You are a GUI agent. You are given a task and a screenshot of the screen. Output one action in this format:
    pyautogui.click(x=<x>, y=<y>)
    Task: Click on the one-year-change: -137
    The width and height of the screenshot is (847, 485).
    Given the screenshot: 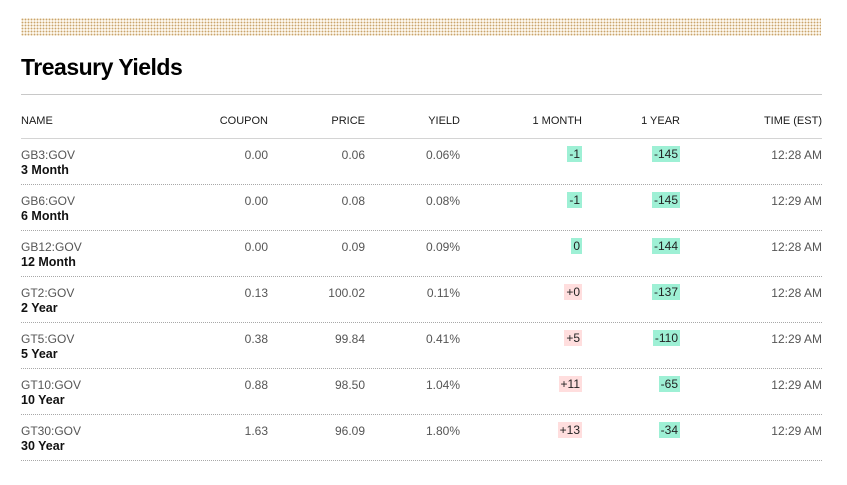 What is the action you would take?
    pyautogui.click(x=665, y=292)
    